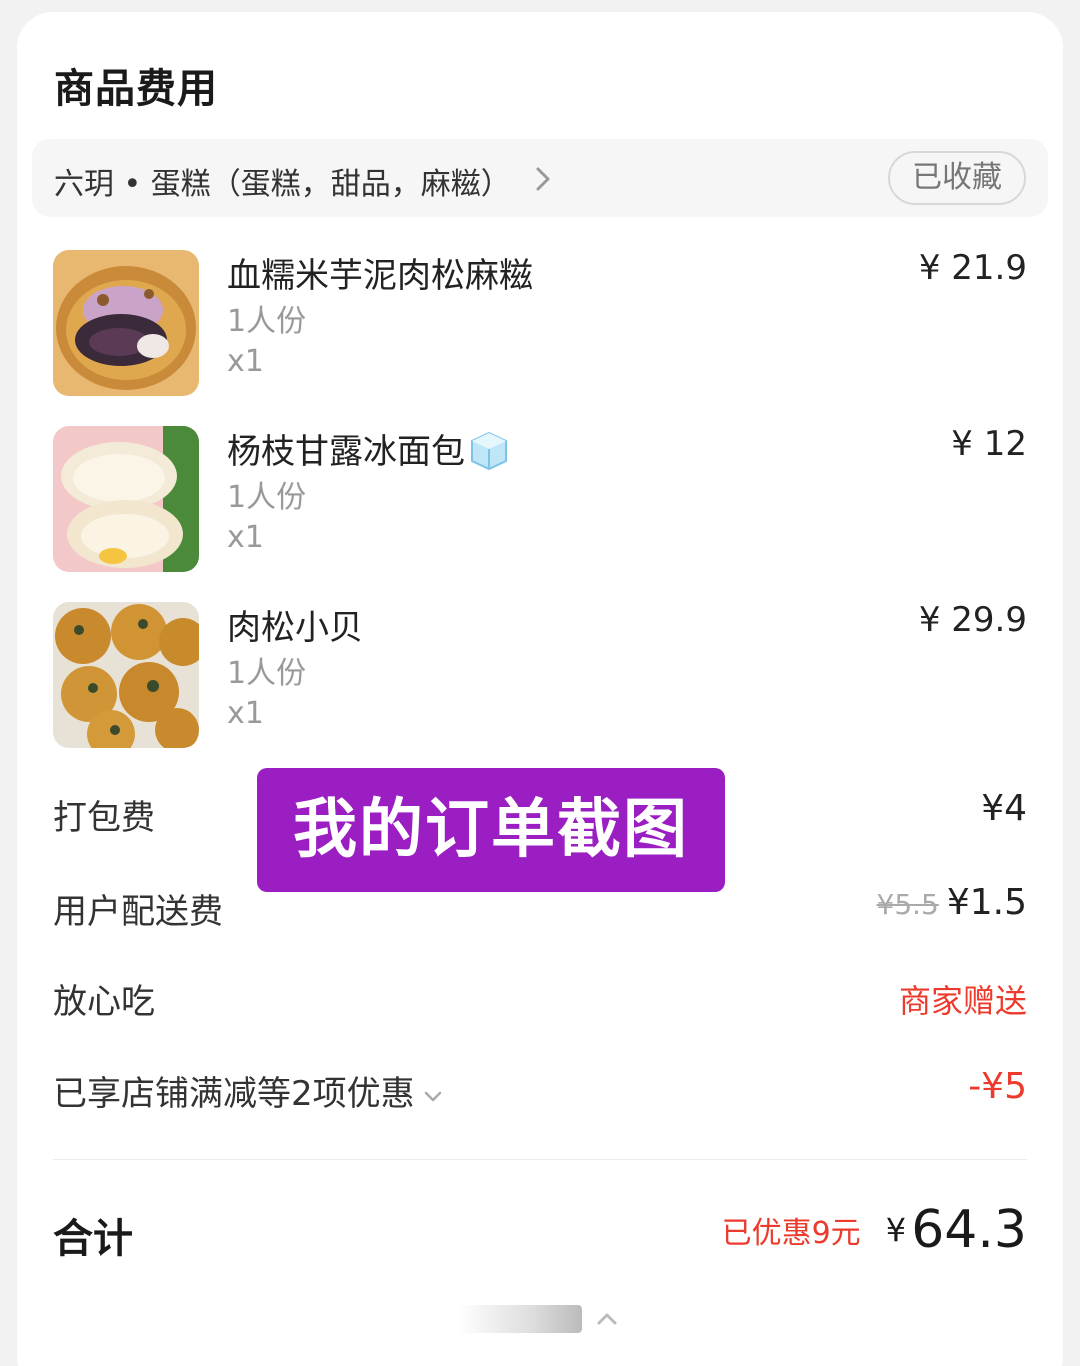 This screenshot has height=1366, width=1080. What do you see at coordinates (489, 450) in the screenshot?
I see `ice-cube-icon` at bounding box center [489, 450].